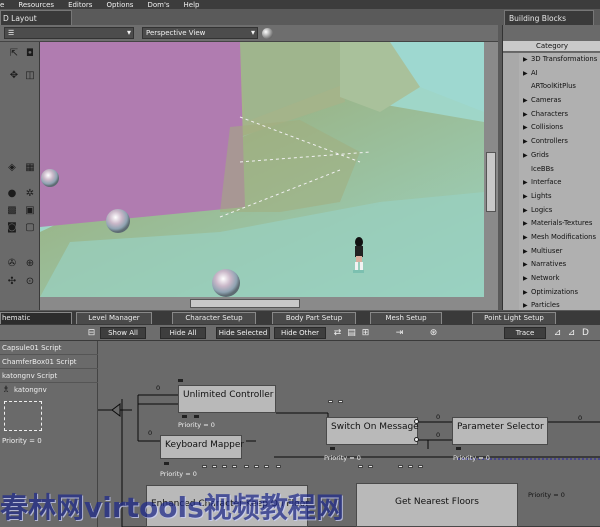 This screenshot has height=527, width=600. I want to click on menu-item-doms: Dom's, so click(158, 5).